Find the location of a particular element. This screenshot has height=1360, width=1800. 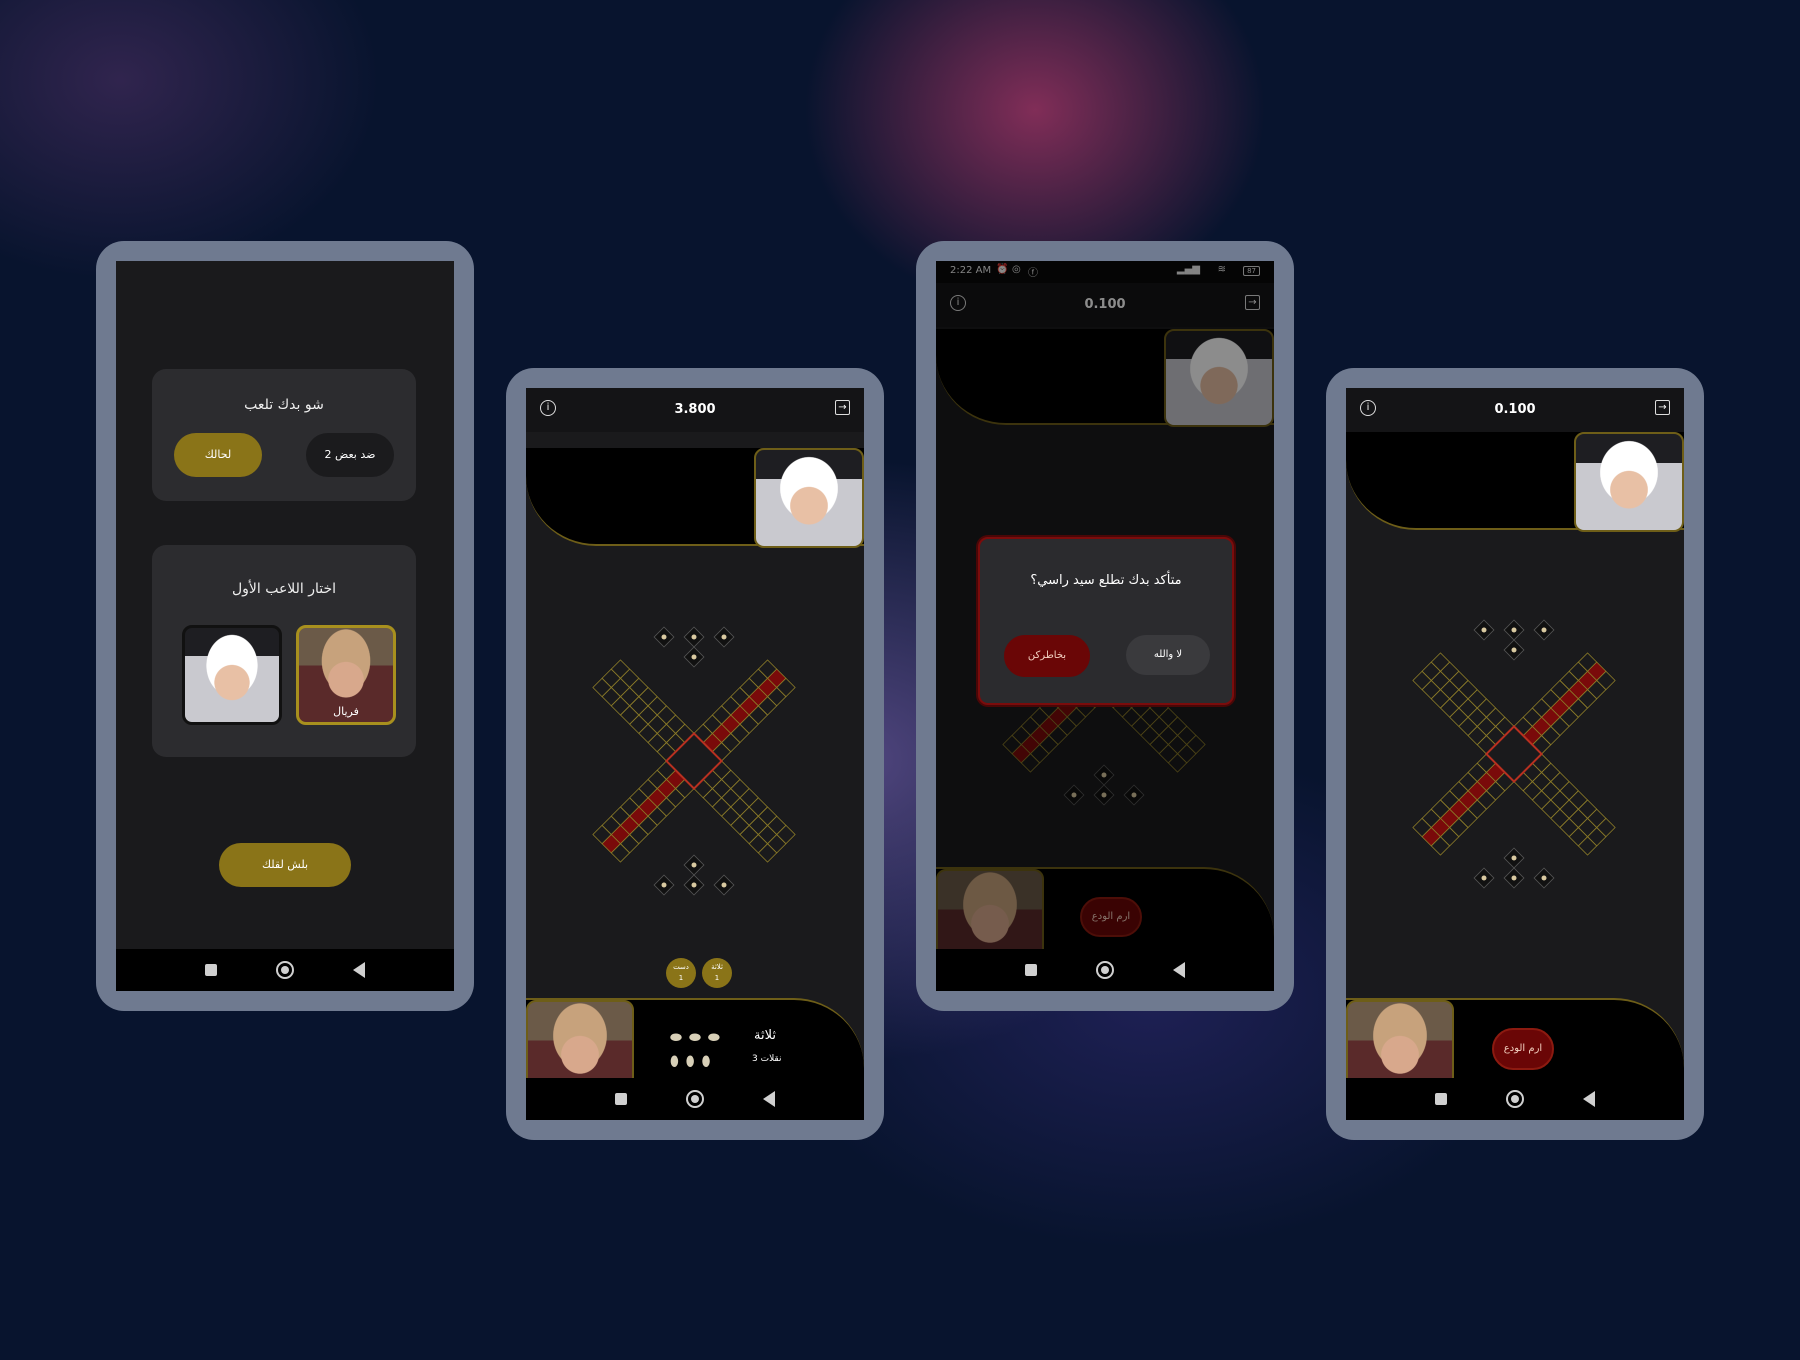

cowrie-shells: ⬬⬬⬬ ⬮⬮⬮ is located at coordinates (700, 1050).